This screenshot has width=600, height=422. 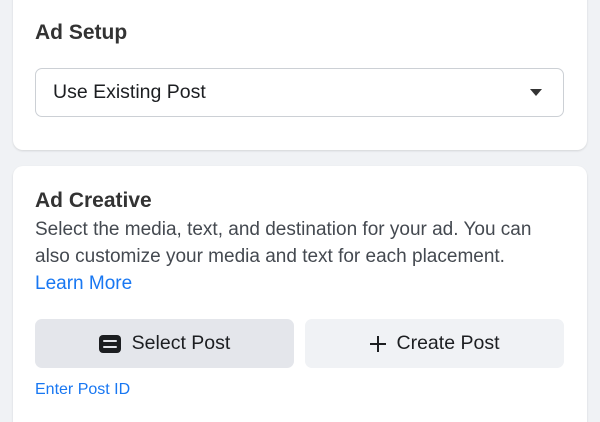 What do you see at coordinates (81, 32) in the screenshot?
I see `ad-setup-heading: Ad Setup` at bounding box center [81, 32].